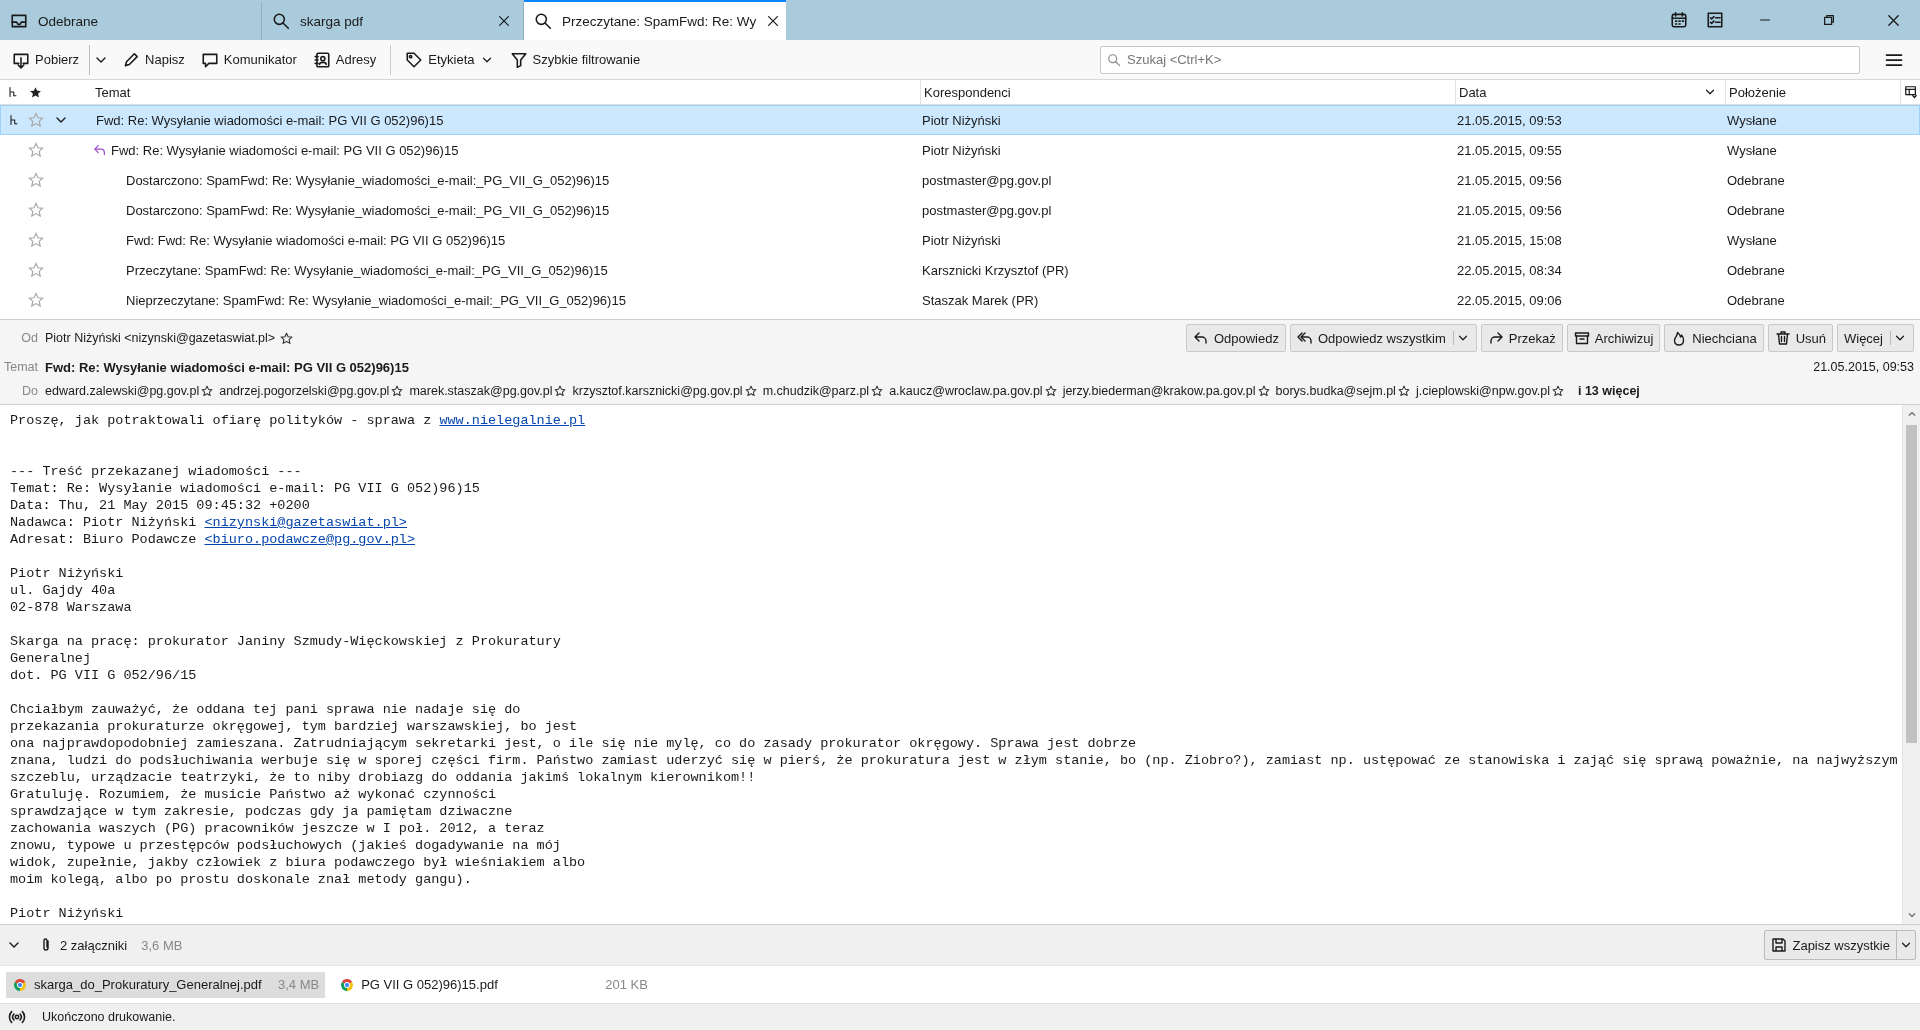 The height and width of the screenshot is (1030, 1920). What do you see at coordinates (481, 391) in the screenshot?
I see `recipient-text: marek.staszak@pg.gov.pl` at bounding box center [481, 391].